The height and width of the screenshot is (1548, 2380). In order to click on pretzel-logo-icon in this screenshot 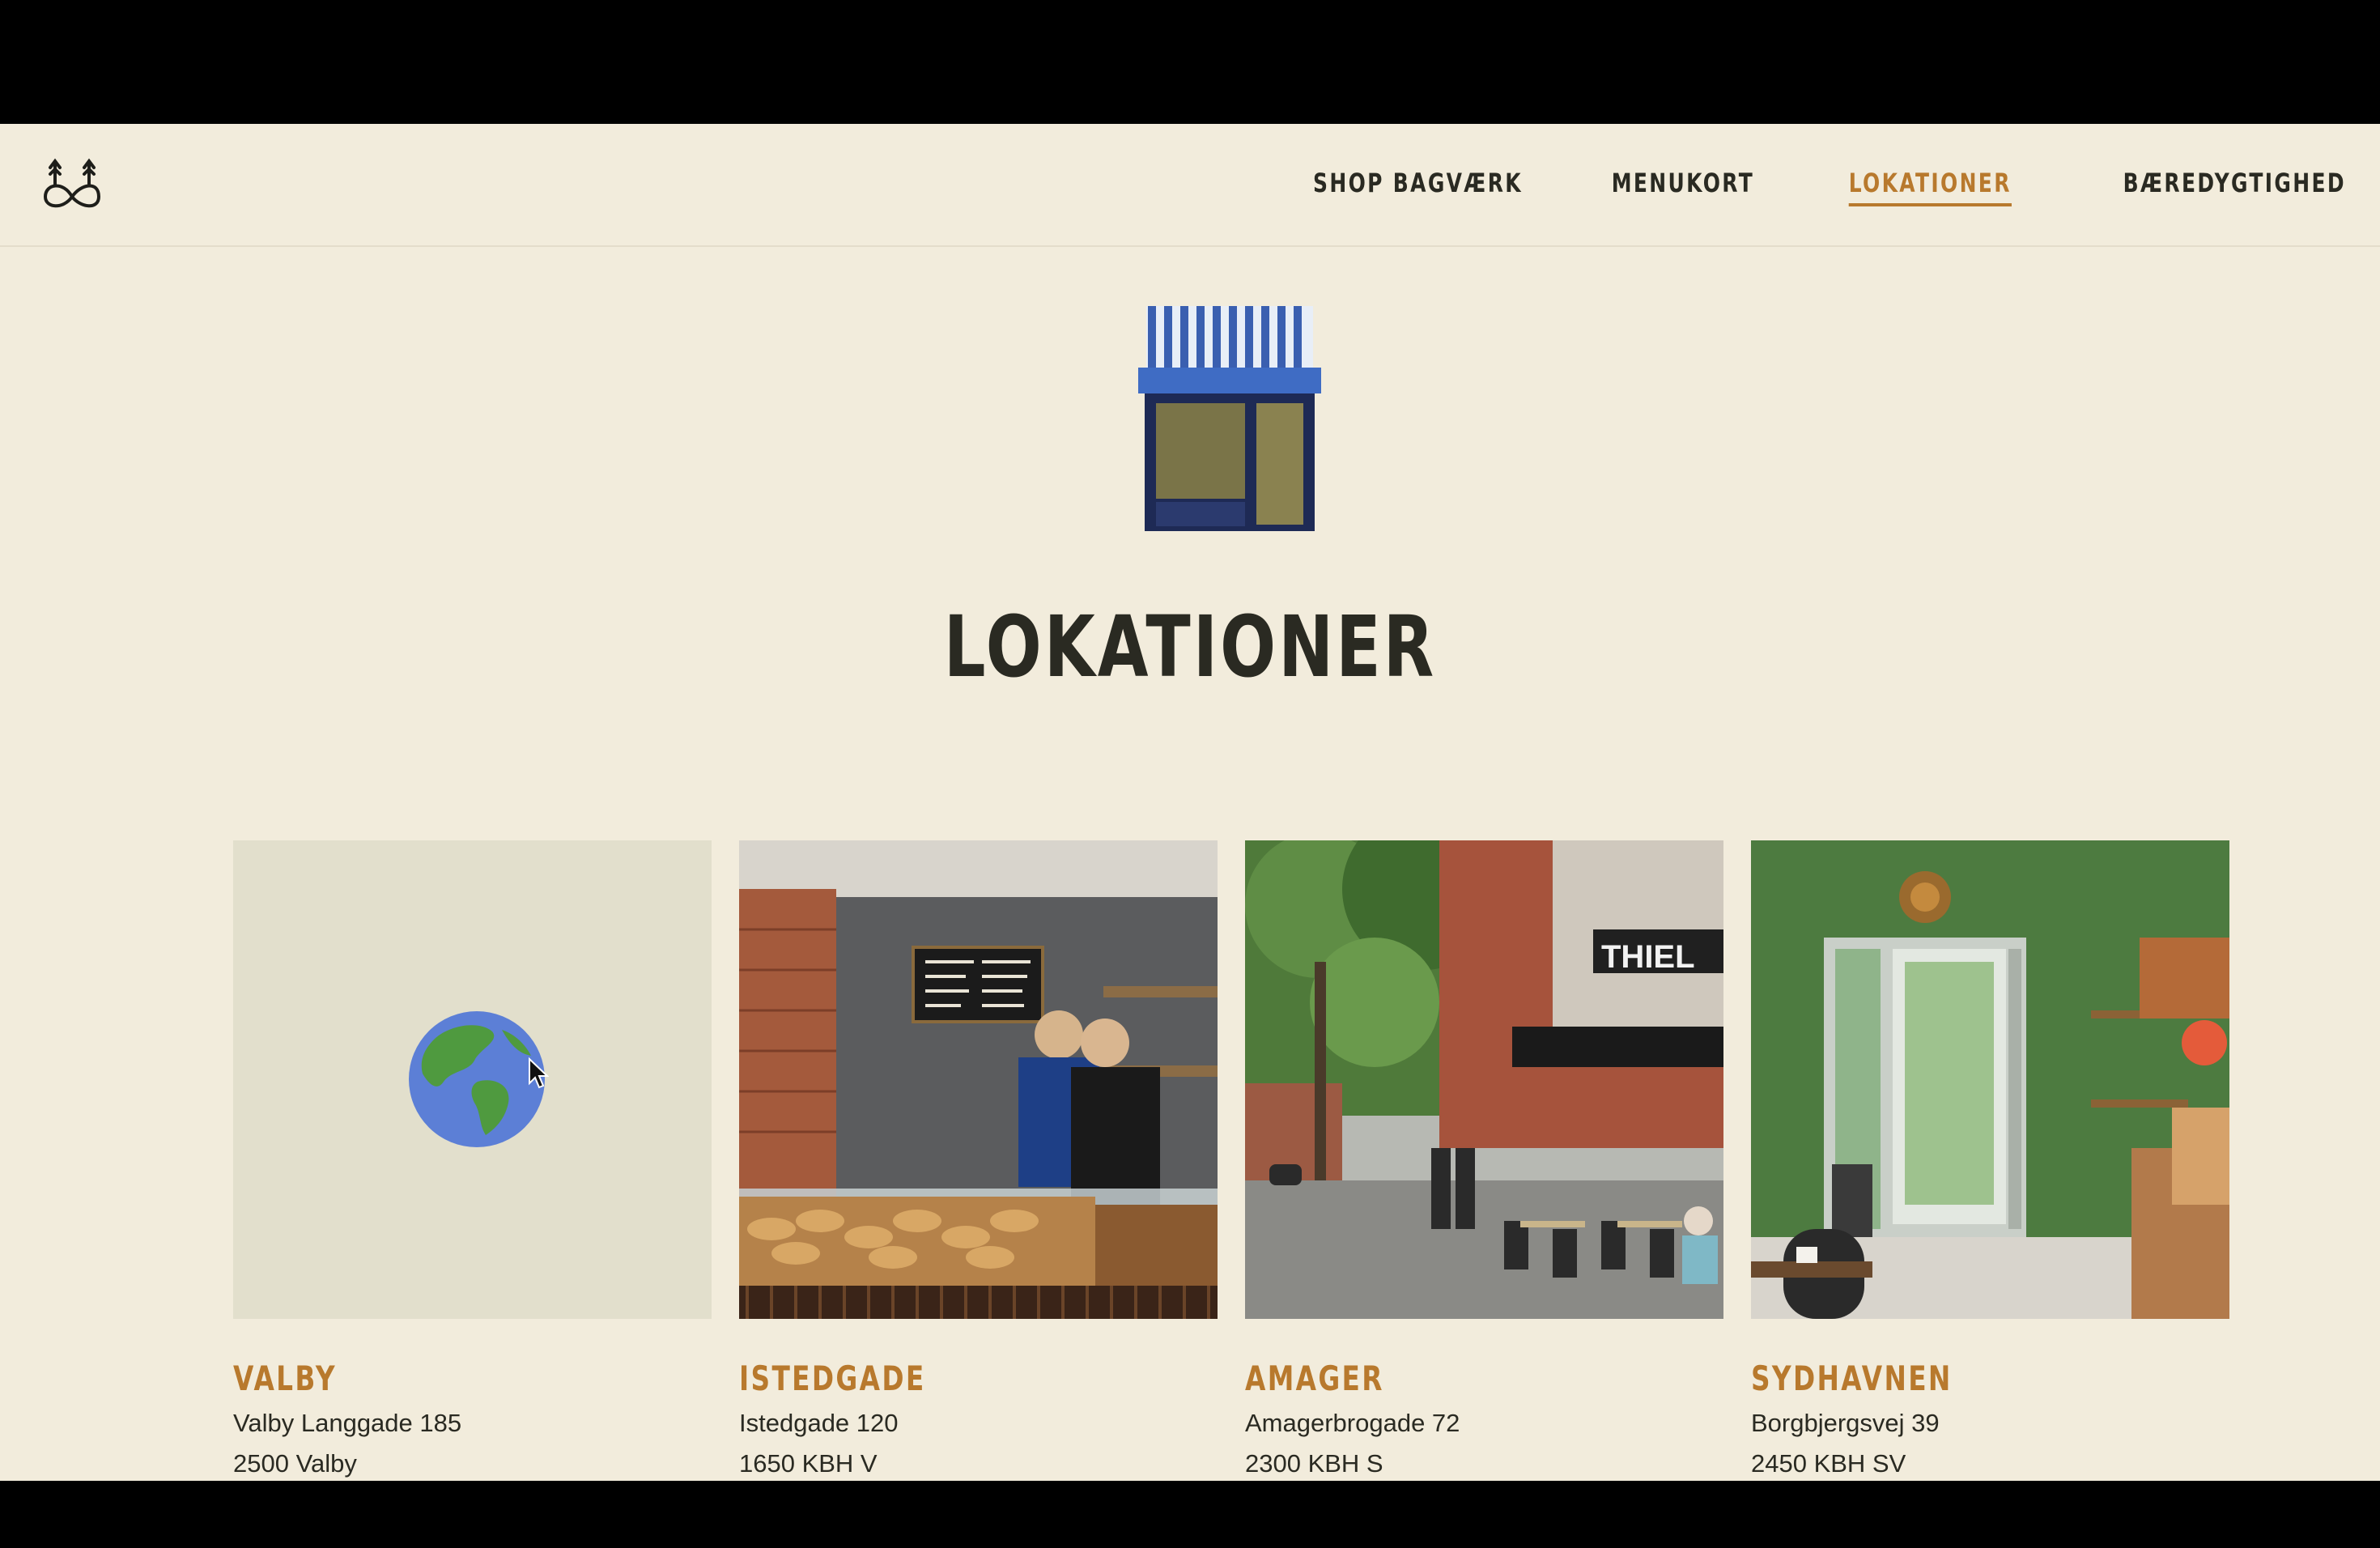, I will do `click(72, 185)`.